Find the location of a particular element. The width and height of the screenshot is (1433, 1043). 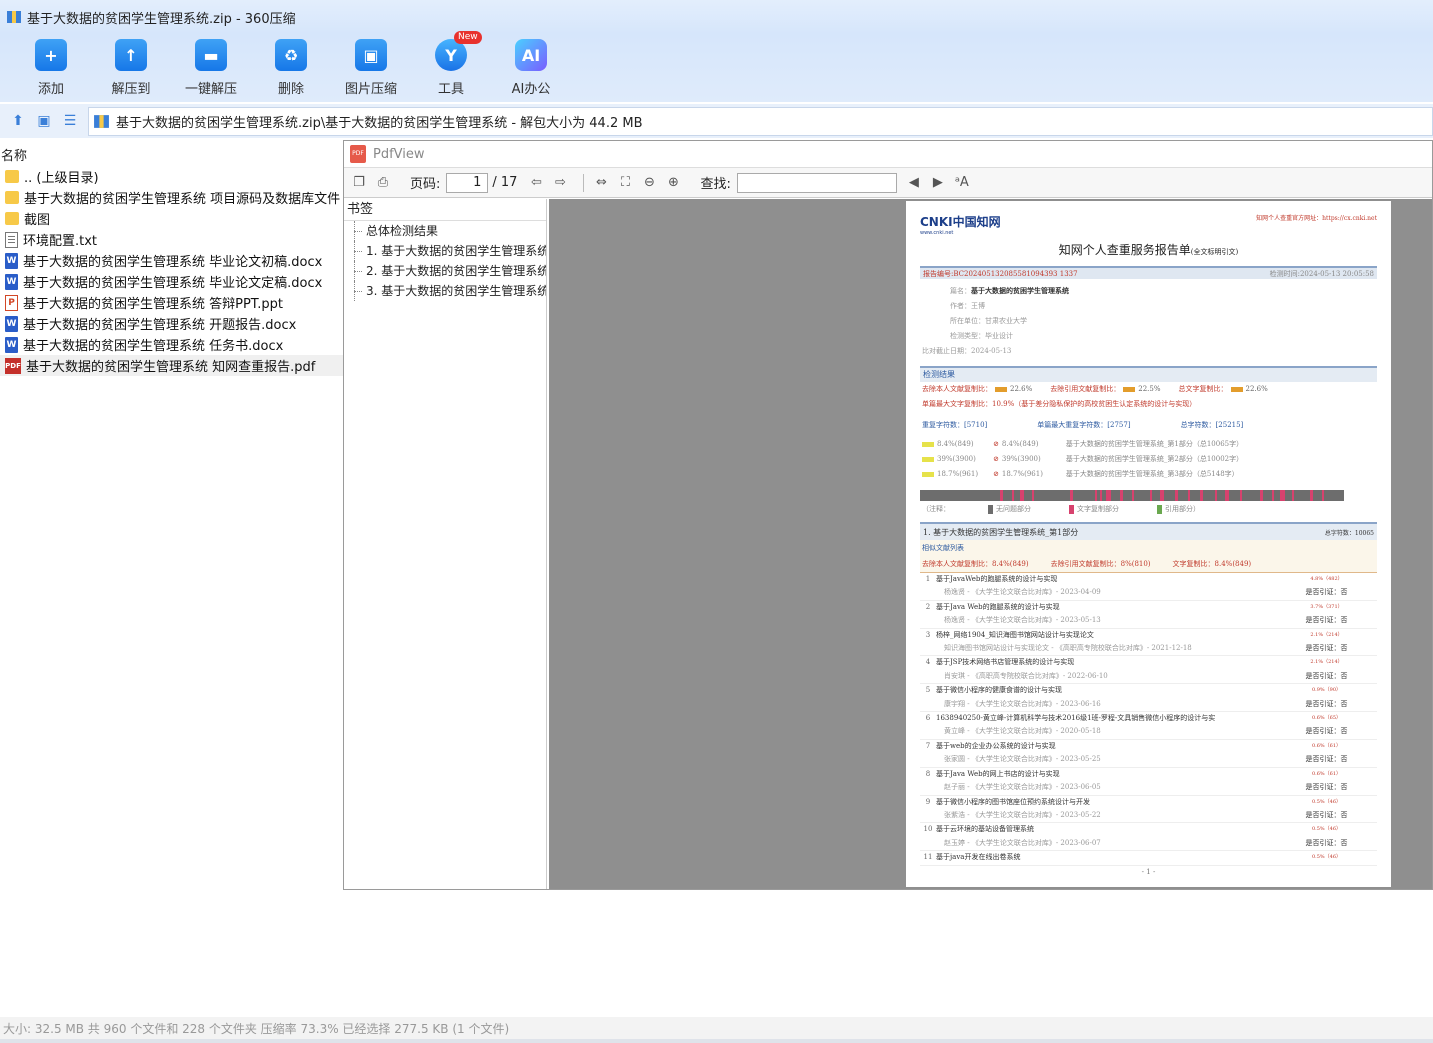

part-ratio: 39%(3900) is located at coordinates (956, 459).